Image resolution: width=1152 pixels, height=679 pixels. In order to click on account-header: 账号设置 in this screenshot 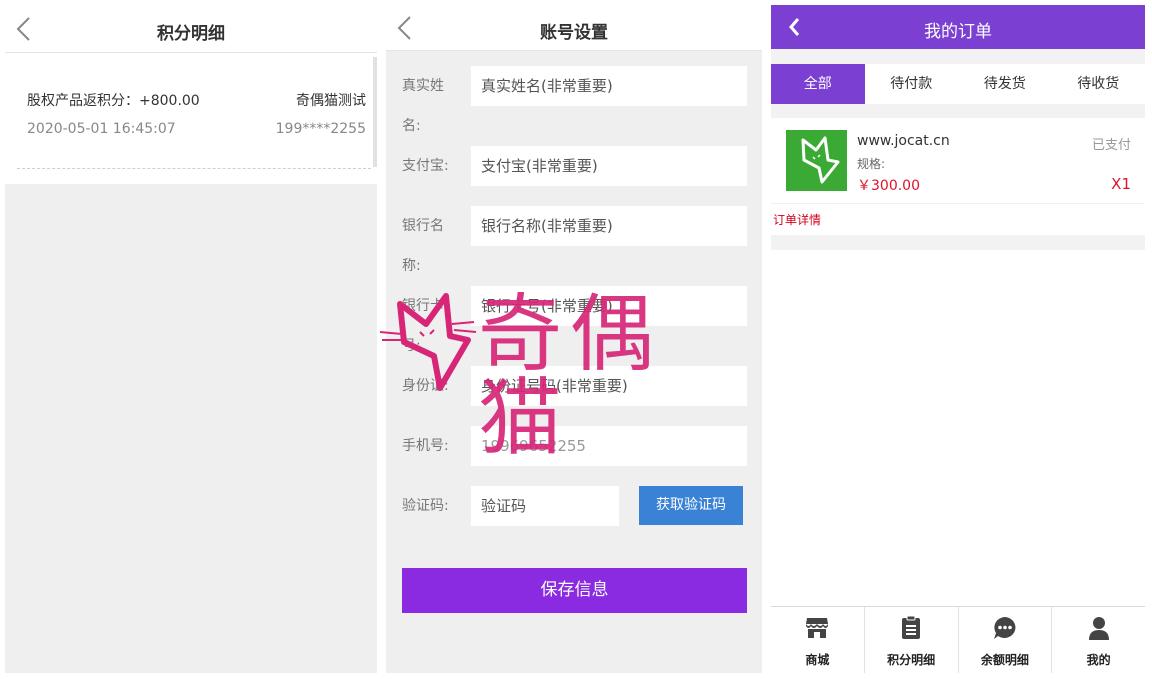, I will do `click(574, 28)`.